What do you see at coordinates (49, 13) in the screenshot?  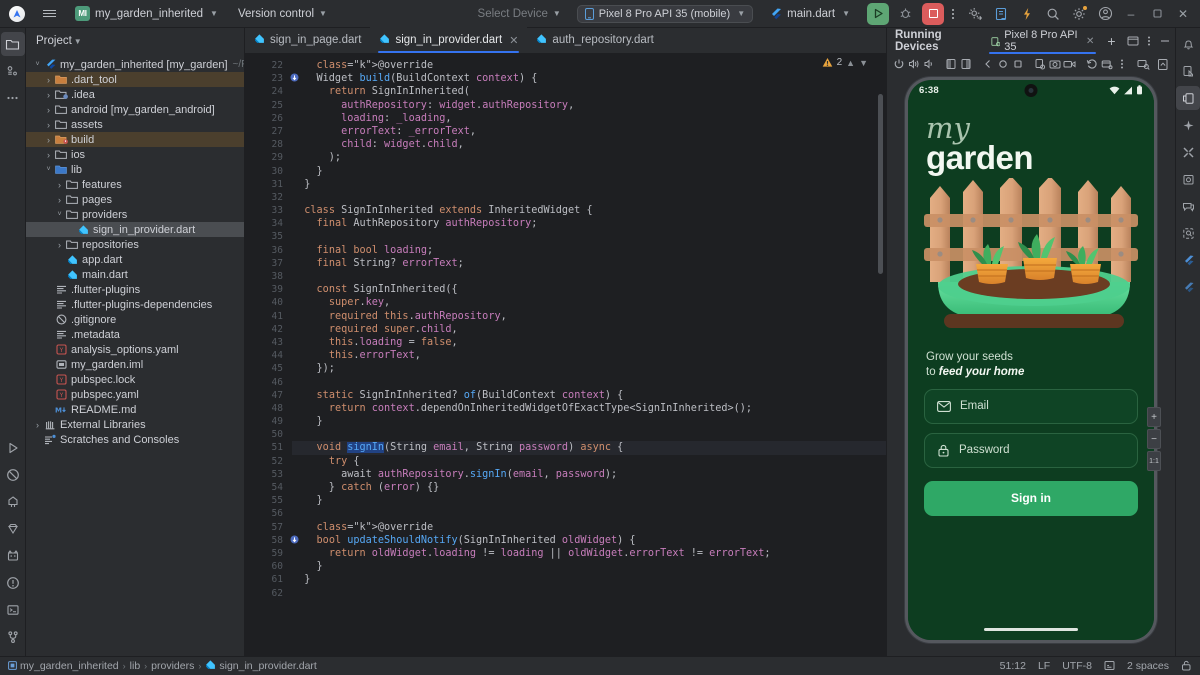 I see `main-menu-button` at bounding box center [49, 13].